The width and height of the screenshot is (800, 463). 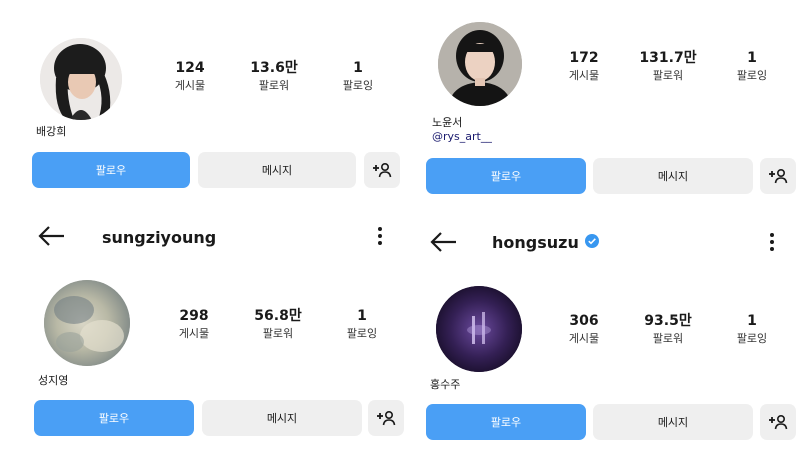 What do you see at coordinates (462, 136) in the screenshot?
I see `profile-handle-link: @rys_art__` at bounding box center [462, 136].